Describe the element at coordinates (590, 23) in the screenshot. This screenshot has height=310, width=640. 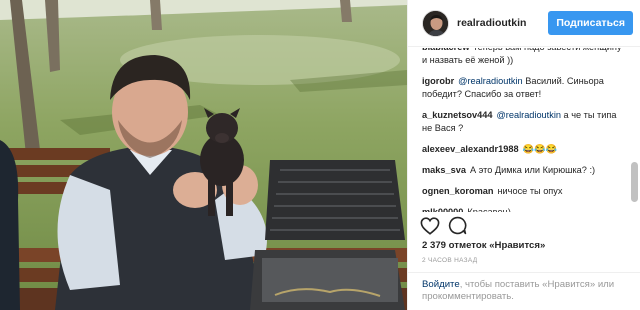
I see `follow-button: Подписаться` at that location.